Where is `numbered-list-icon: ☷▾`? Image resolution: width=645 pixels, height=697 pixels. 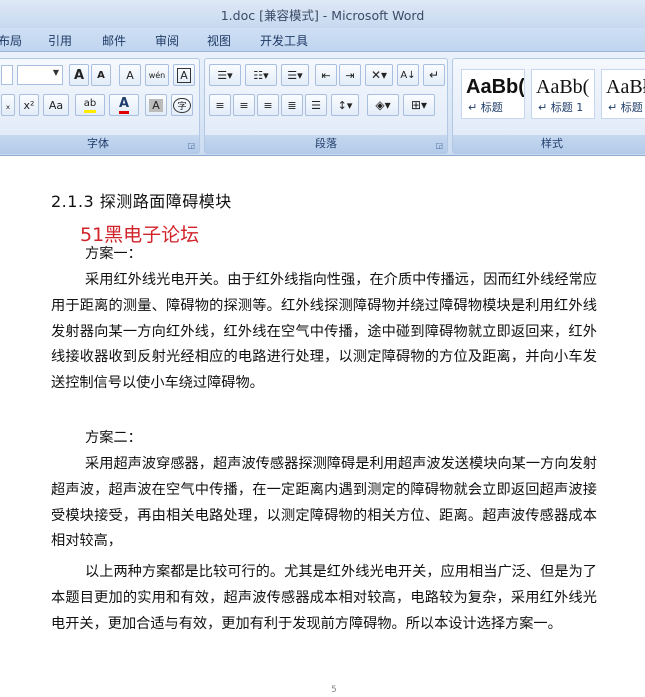 numbered-list-icon: ☷▾ is located at coordinates (261, 75).